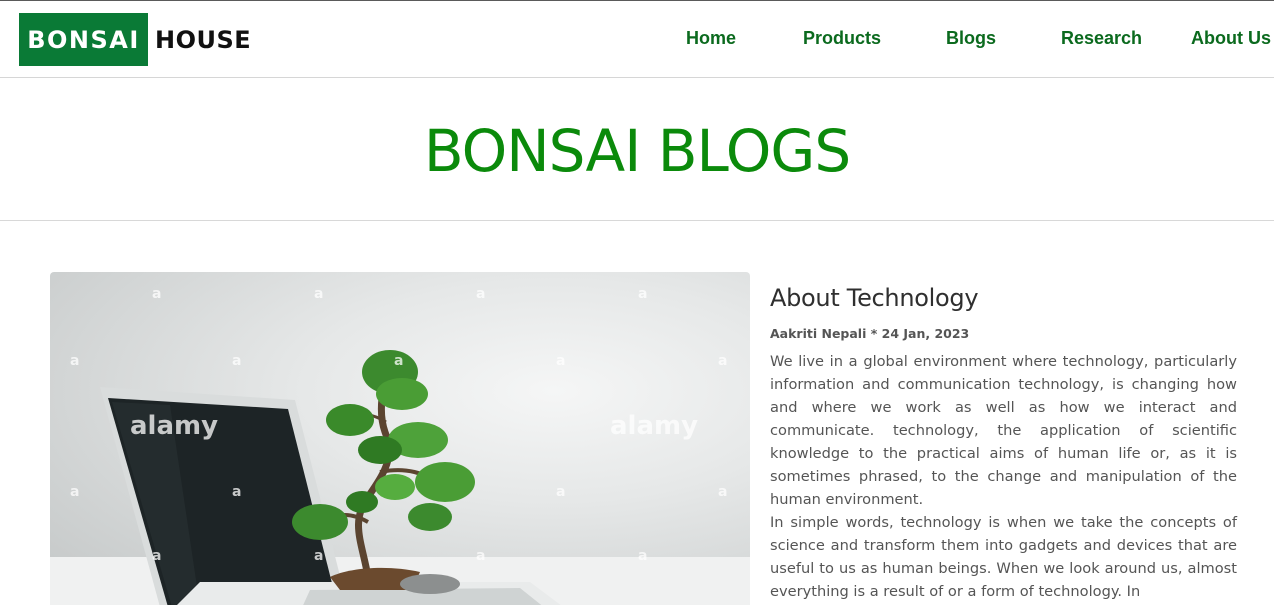  Describe the element at coordinates (711, 38) in the screenshot. I see `nav-home: Home` at that location.